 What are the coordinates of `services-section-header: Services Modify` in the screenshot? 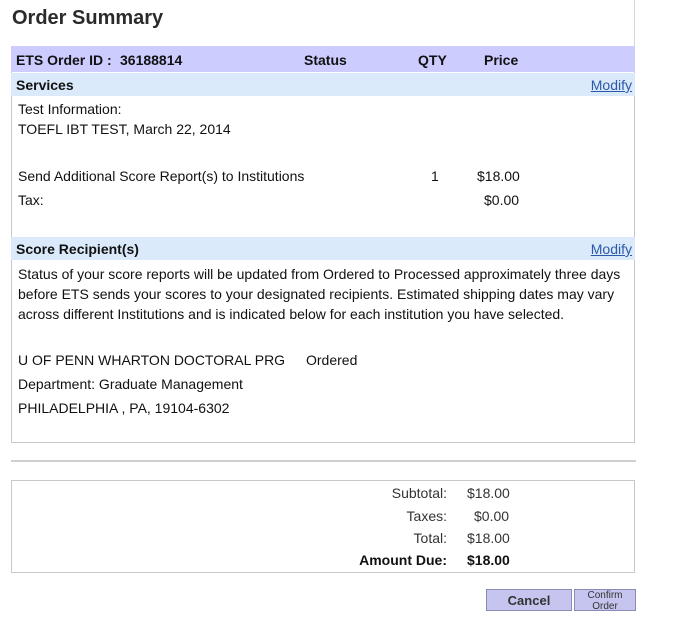 It's located at (323, 84).